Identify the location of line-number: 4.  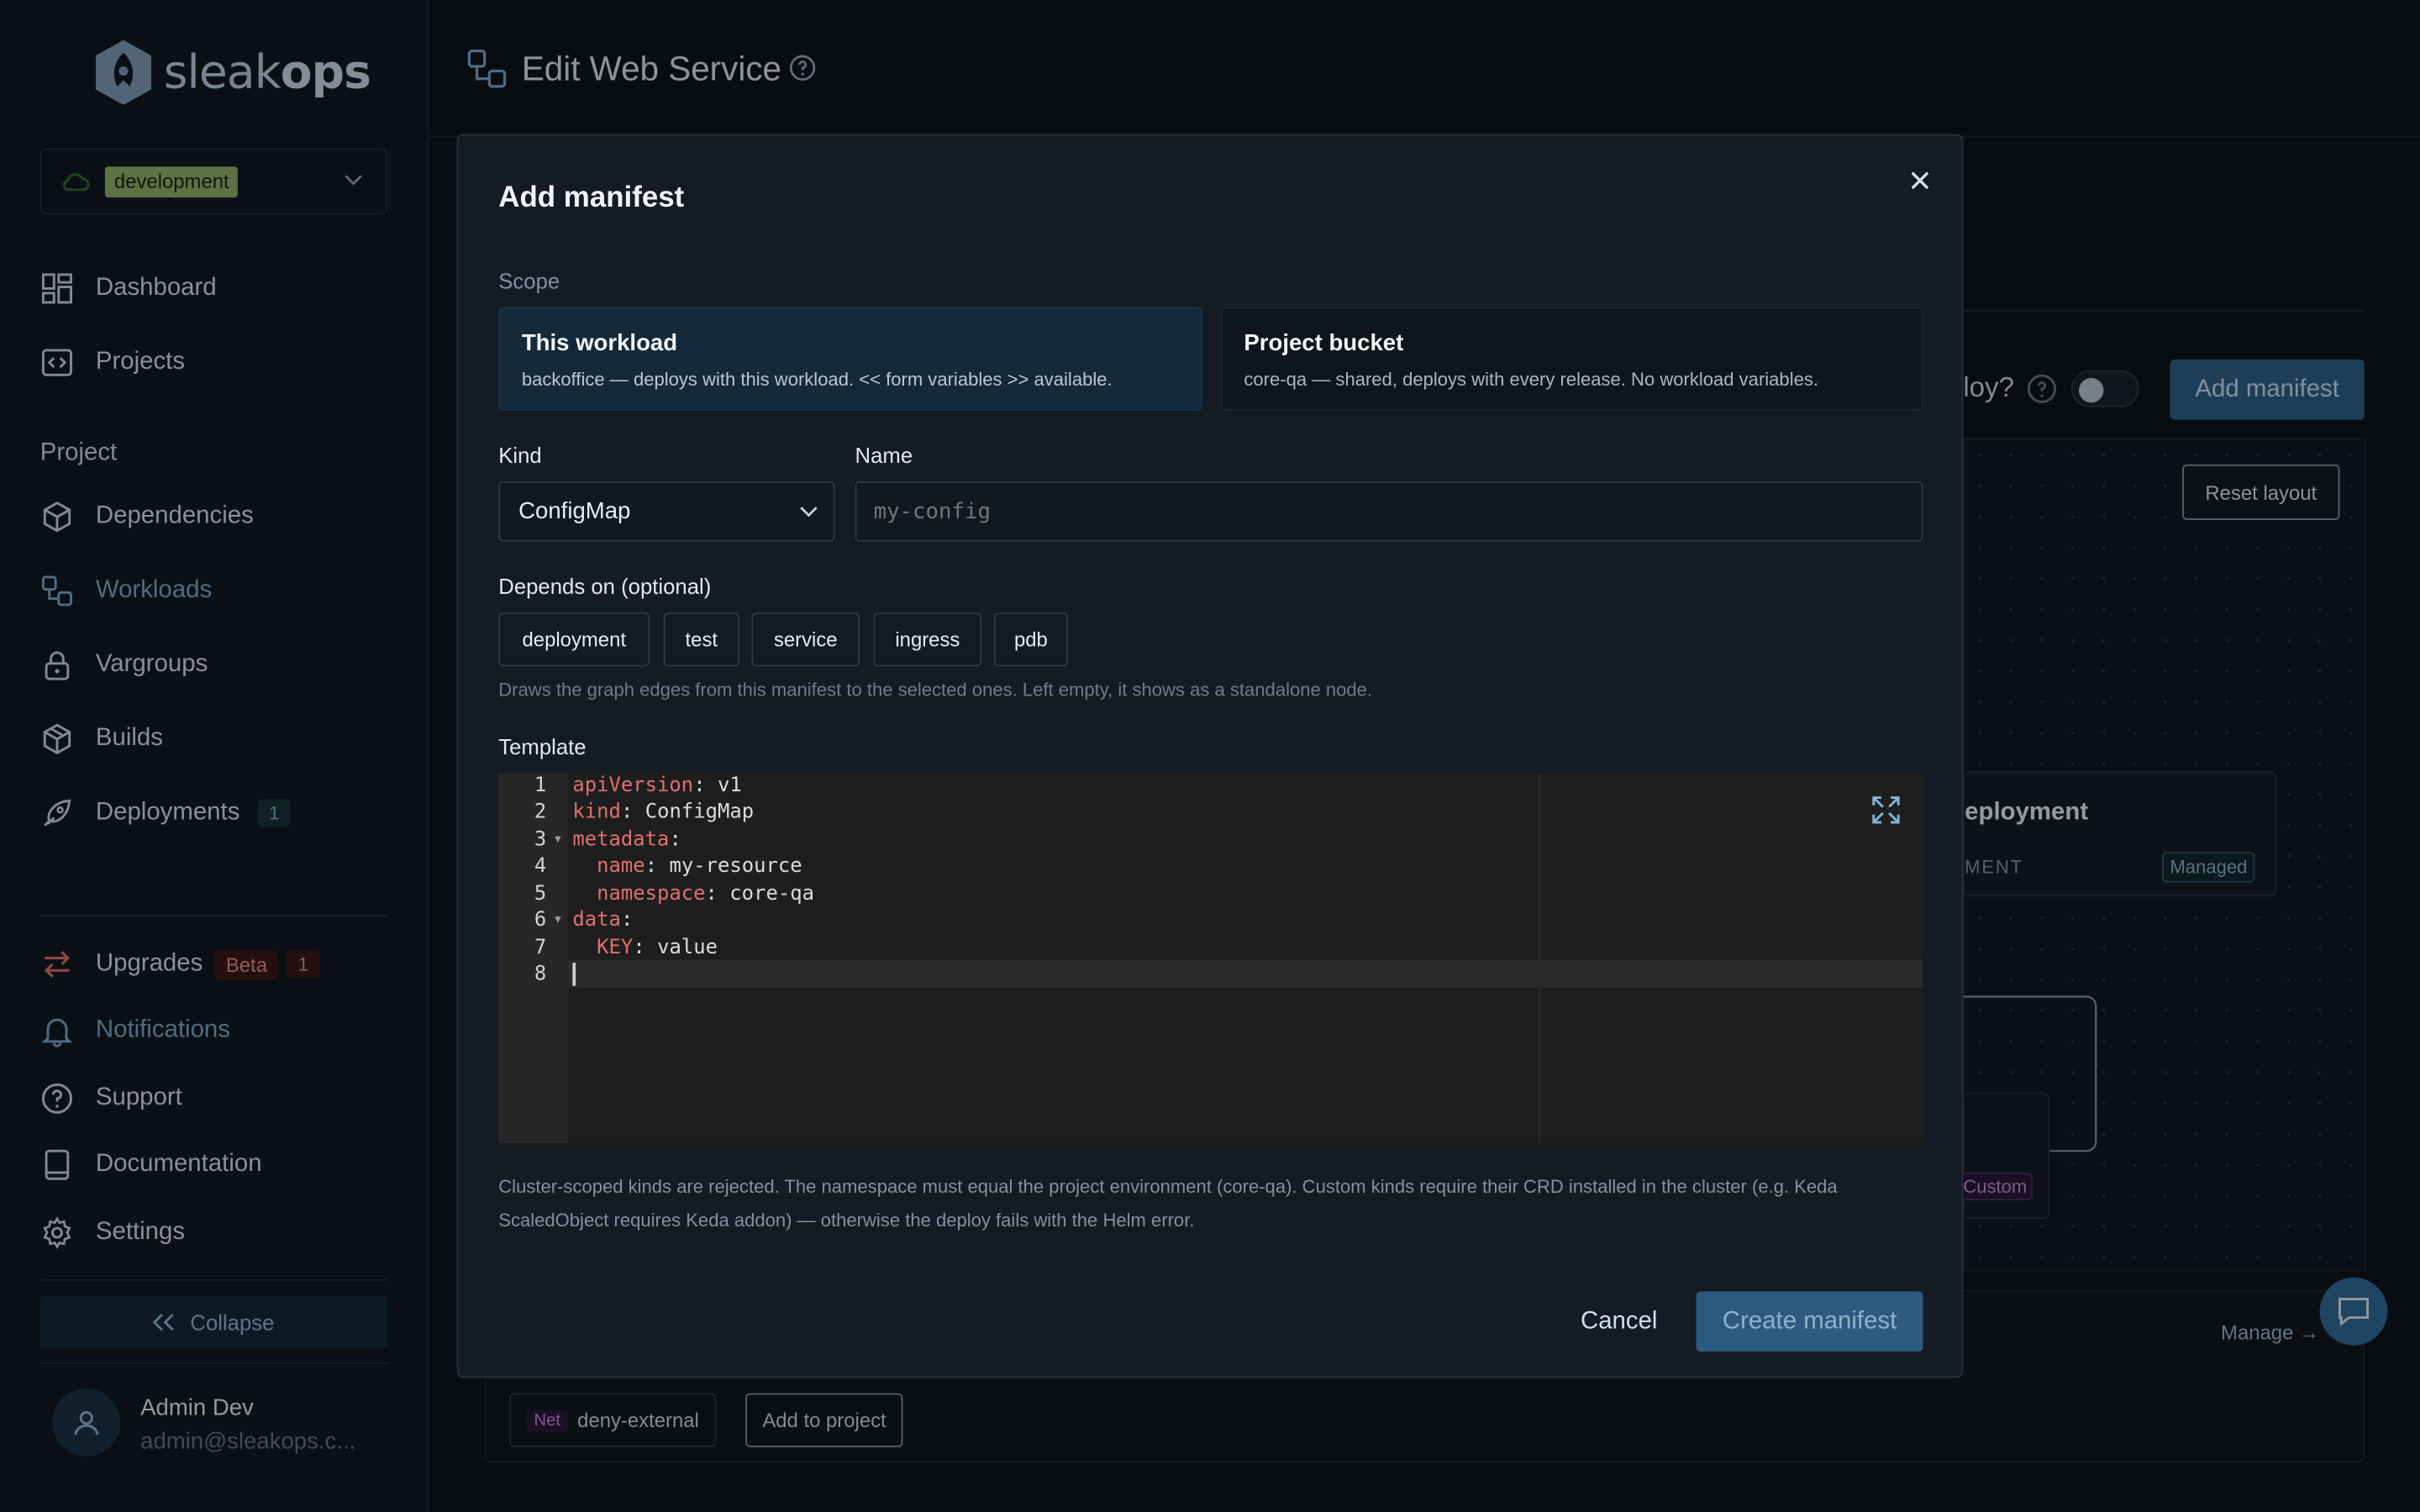
(540, 866).